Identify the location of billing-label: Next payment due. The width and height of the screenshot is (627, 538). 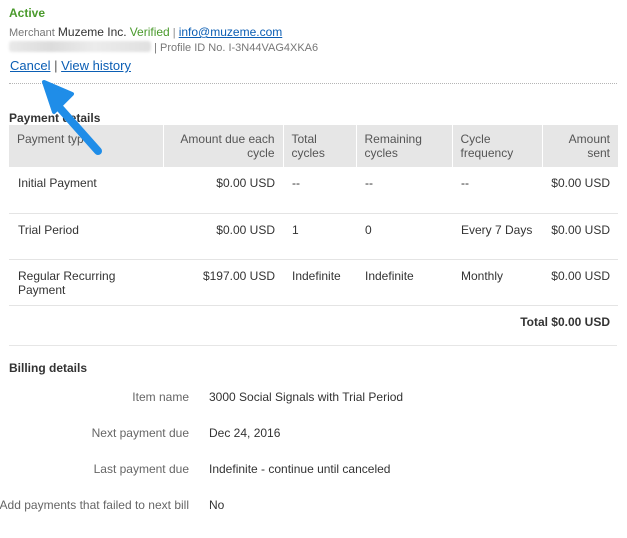
(140, 433).